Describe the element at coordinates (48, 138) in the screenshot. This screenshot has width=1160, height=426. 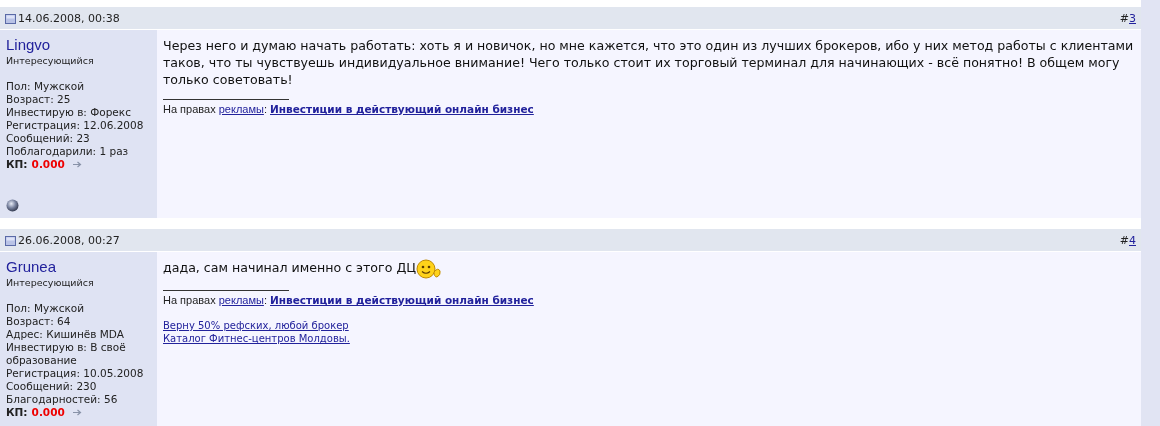
I see `user-detail: Сообщений: 23` at that location.